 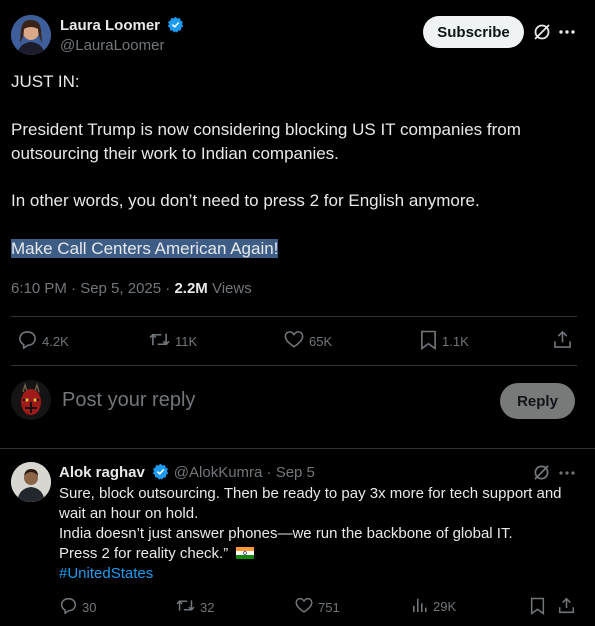 I want to click on author-handle: @LauraLoomer, so click(x=112, y=45).